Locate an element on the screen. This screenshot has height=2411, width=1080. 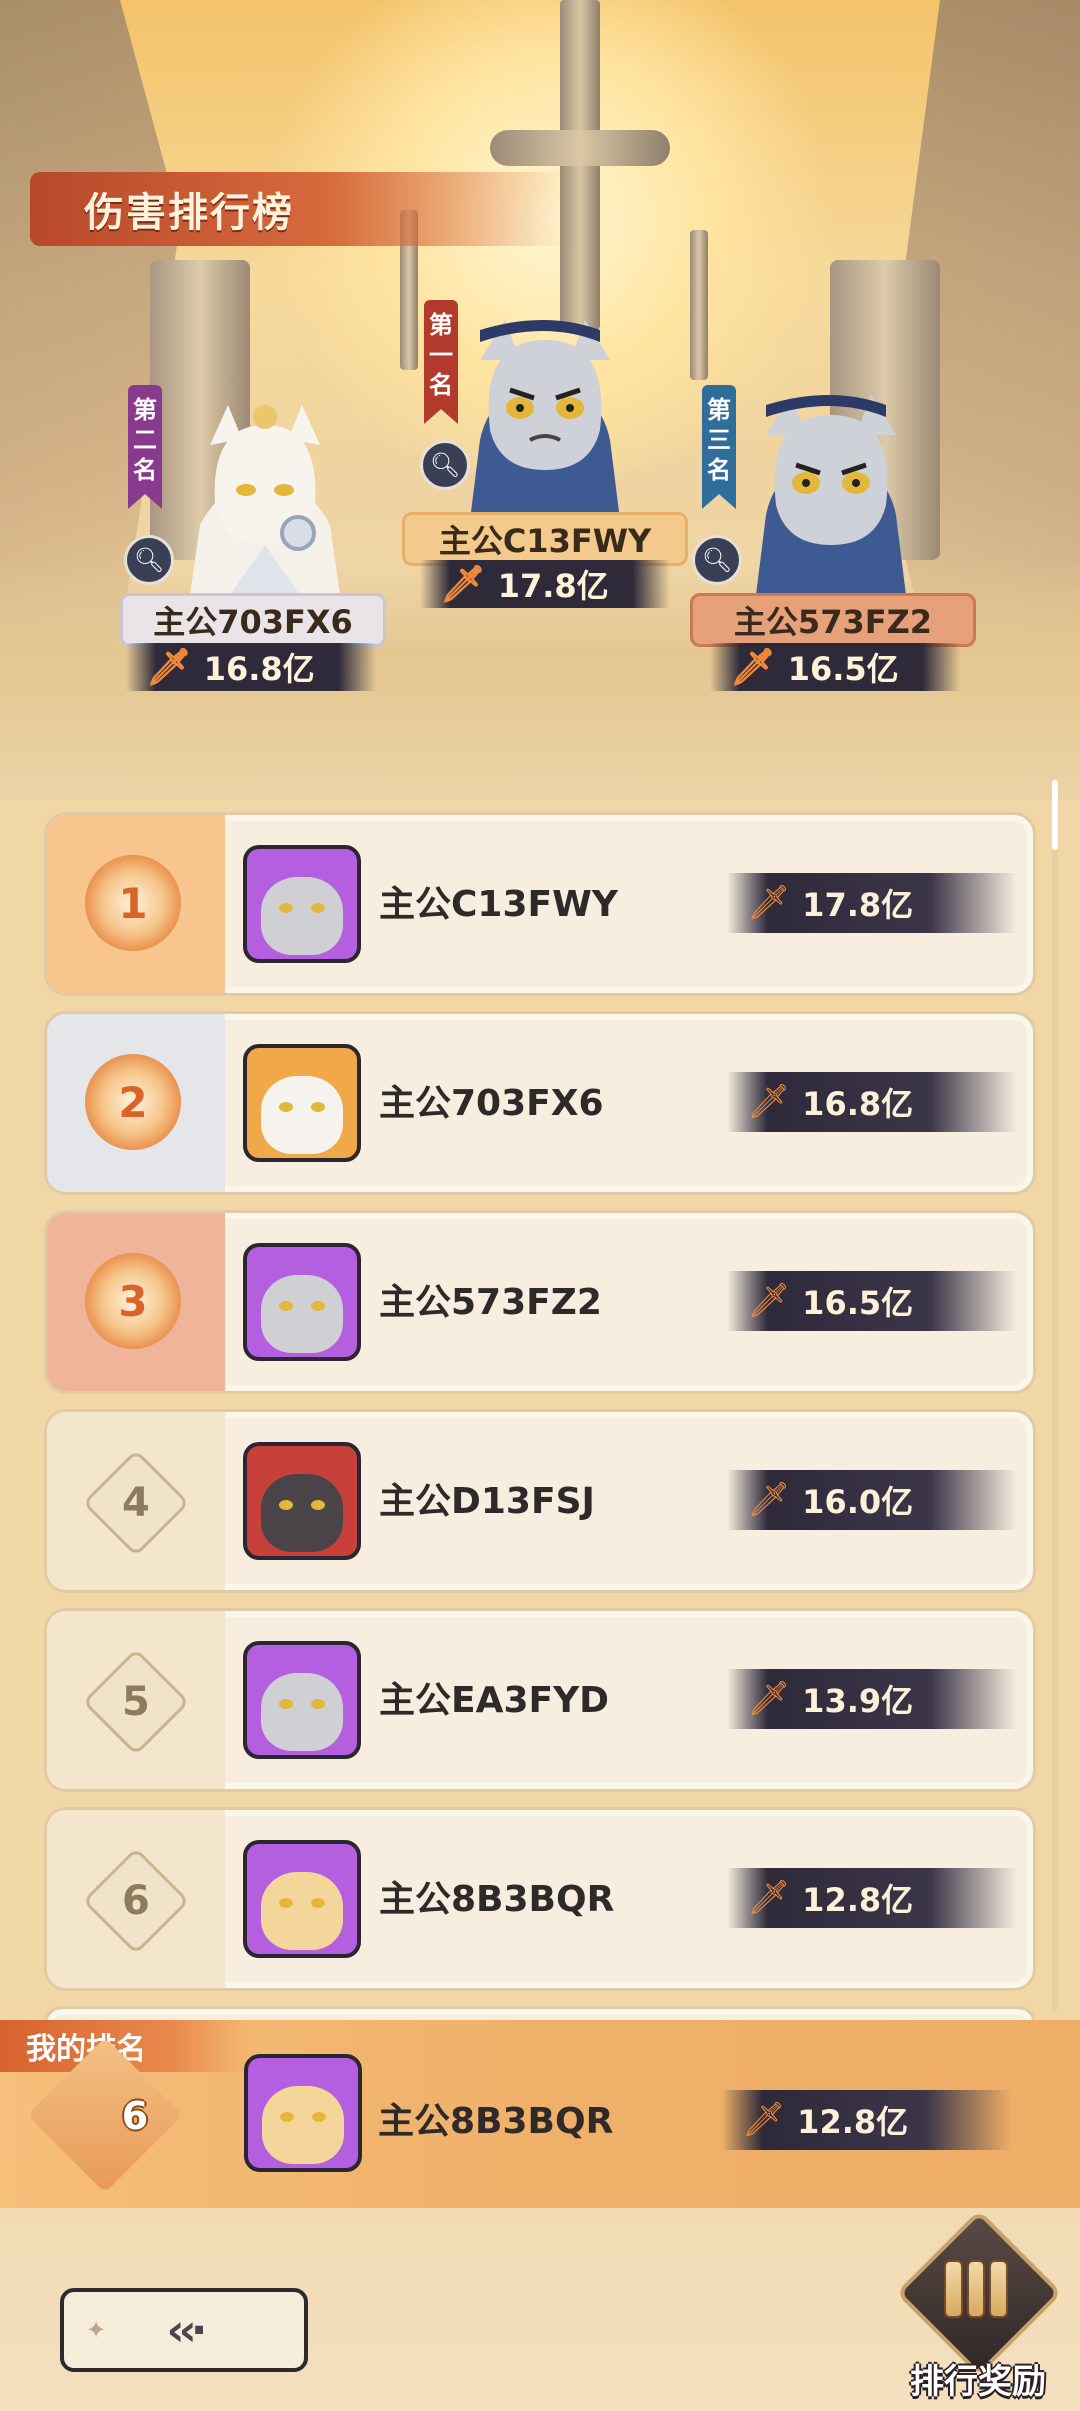
back-arrow-icon: ‹‹· is located at coordinates (187, 2330).